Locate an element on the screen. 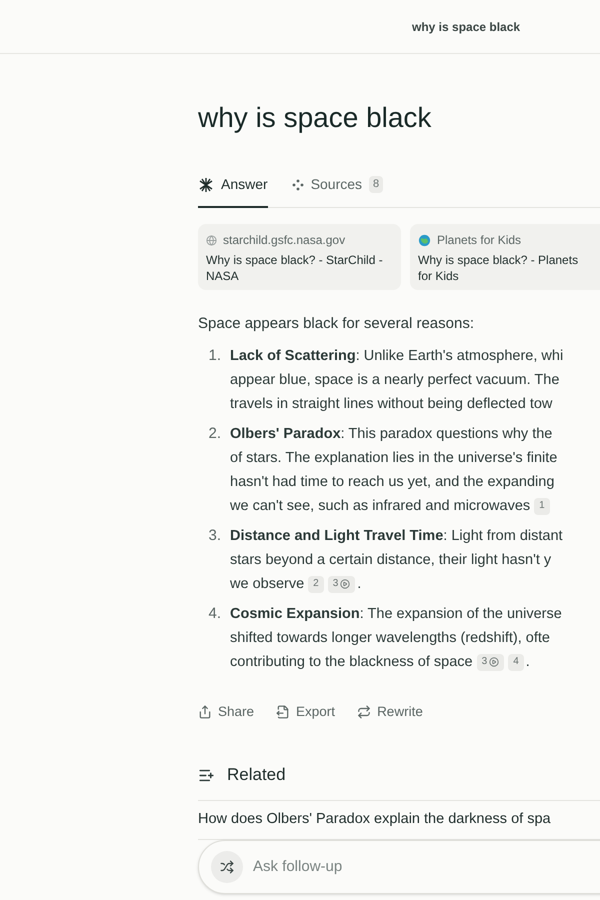 This screenshot has height=900, width=600. related-heading: Related is located at coordinates (256, 775).